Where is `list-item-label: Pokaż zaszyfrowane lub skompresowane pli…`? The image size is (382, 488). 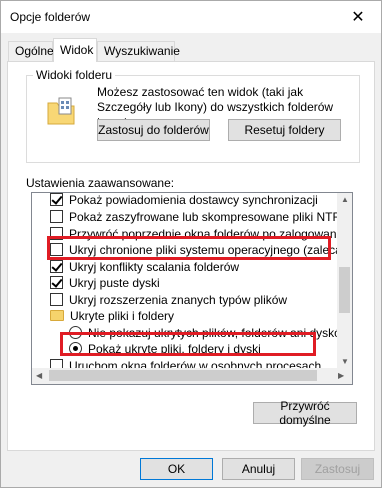 list-item-label: Pokaż zaszyfrowane lub skompresowane pli… is located at coordinates (211, 216).